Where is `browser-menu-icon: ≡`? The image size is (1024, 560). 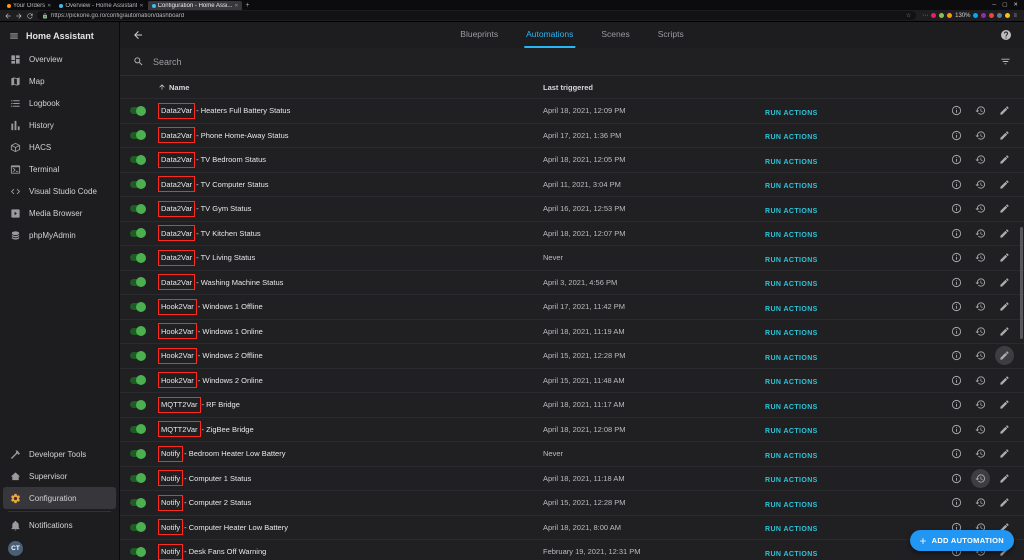 browser-menu-icon: ≡ is located at coordinates (1015, 16).